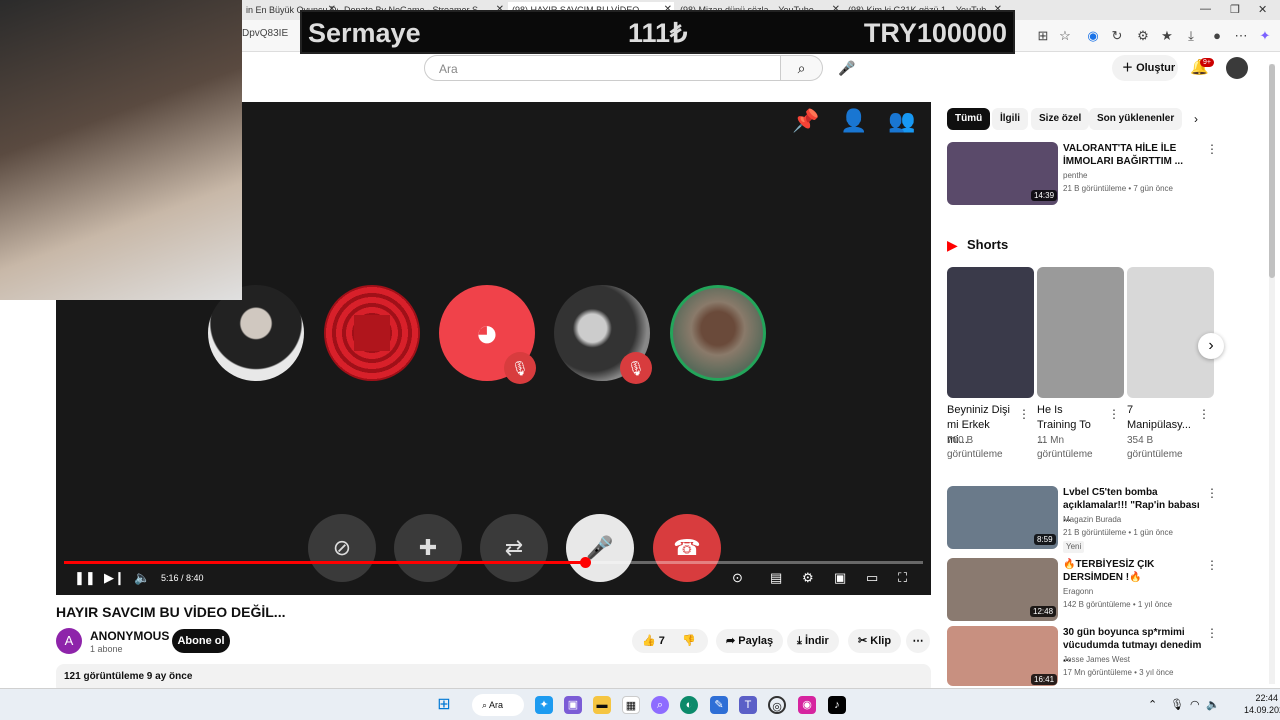 This screenshot has width=1280, height=720. I want to click on channel-avatar: A, so click(69, 641).